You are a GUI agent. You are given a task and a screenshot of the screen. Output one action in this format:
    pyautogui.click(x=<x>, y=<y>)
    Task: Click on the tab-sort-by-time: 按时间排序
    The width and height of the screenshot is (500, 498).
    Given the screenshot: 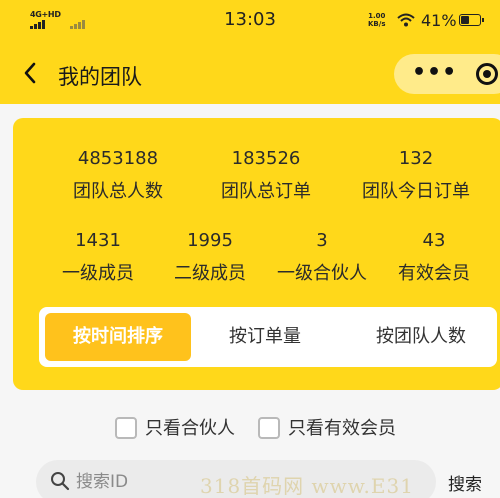 What is the action you would take?
    pyautogui.click(x=118, y=337)
    